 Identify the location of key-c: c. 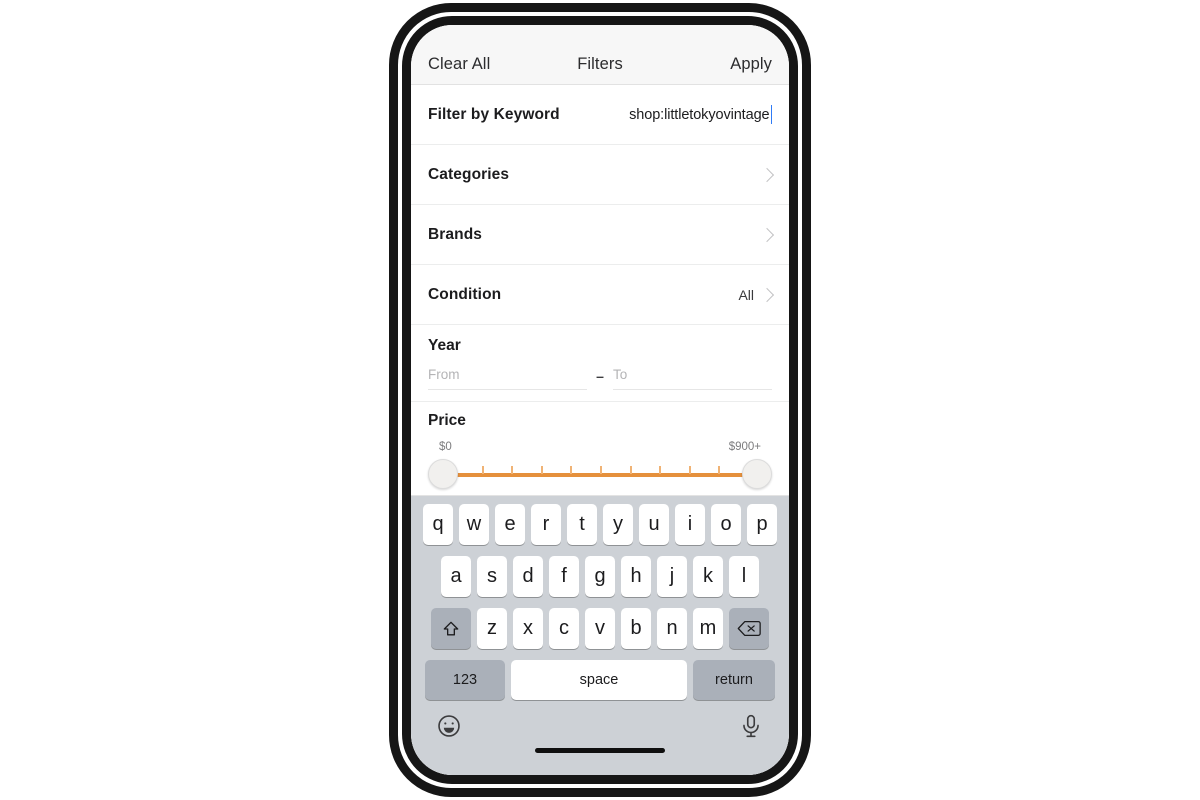
(564, 628).